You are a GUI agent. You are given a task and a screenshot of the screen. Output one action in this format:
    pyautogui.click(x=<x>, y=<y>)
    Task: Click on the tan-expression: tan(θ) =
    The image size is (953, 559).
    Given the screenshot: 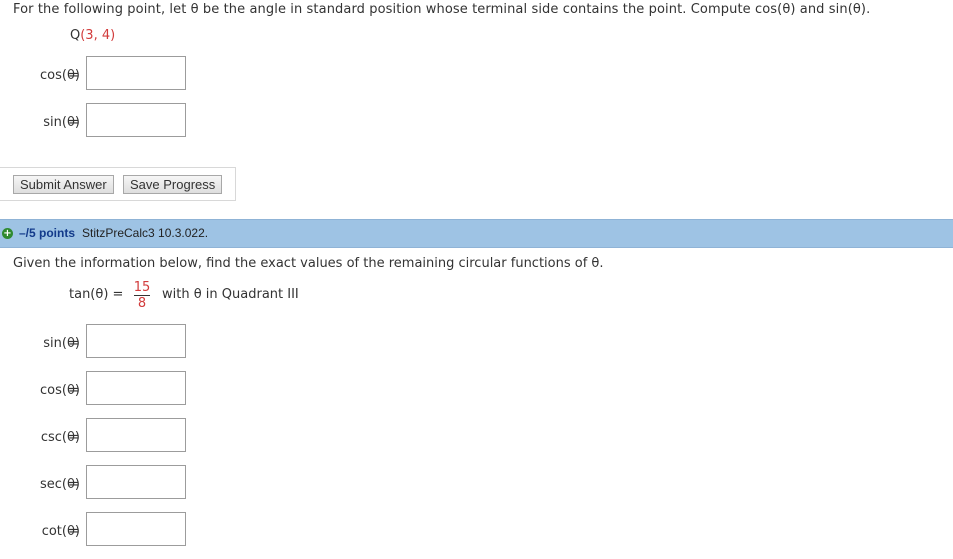 What is the action you would take?
    pyautogui.click(x=96, y=294)
    